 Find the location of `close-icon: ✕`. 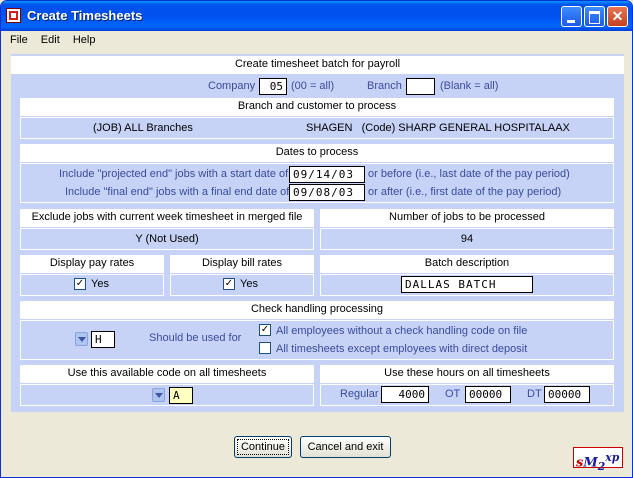

close-icon: ✕ is located at coordinates (617, 16).